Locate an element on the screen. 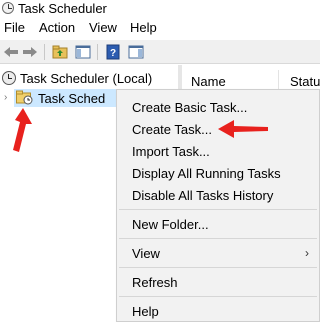  help-icon: ? is located at coordinates (113, 52).